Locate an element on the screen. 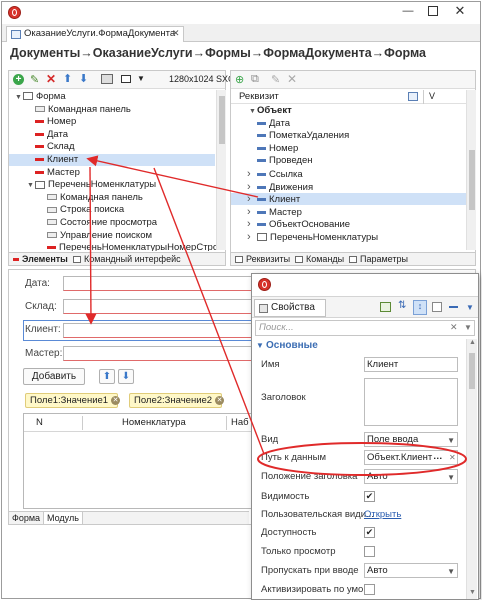  arrow-element-to-preview is located at coordinates (91, 245).